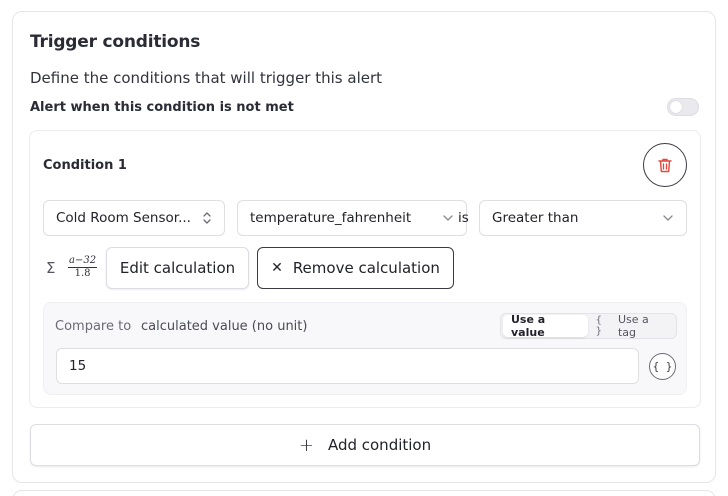  What do you see at coordinates (277, 268) in the screenshot?
I see `close-icon: ✕` at bounding box center [277, 268].